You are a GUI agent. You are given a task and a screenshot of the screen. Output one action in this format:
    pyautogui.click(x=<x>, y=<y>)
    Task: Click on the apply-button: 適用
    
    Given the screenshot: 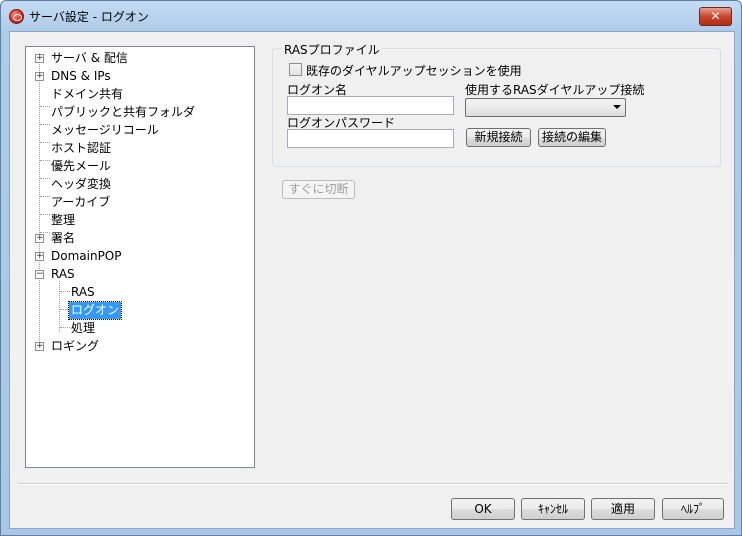 What is the action you would take?
    pyautogui.click(x=623, y=509)
    